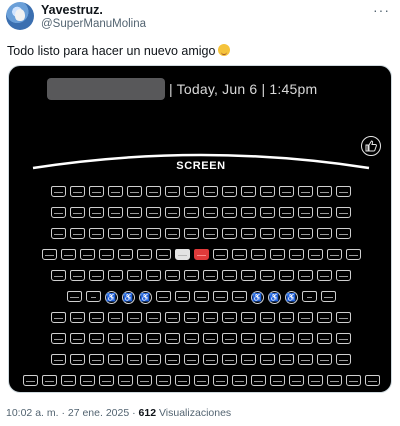 This screenshot has height=426, width=400. What do you see at coordinates (182, 254) in the screenshot?
I see `seat-selected` at bounding box center [182, 254].